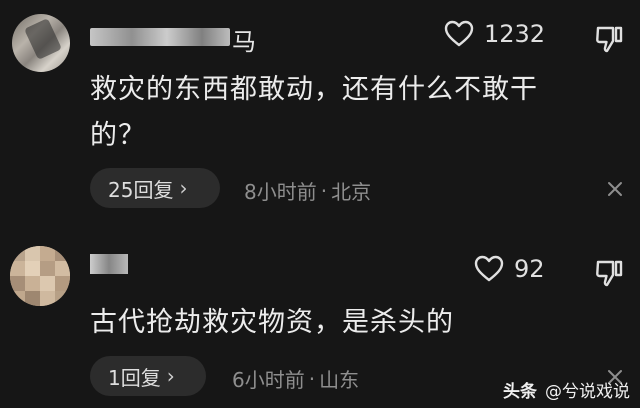  What do you see at coordinates (118, 135) in the screenshot?
I see `comment-line: 的？` at bounding box center [118, 135].